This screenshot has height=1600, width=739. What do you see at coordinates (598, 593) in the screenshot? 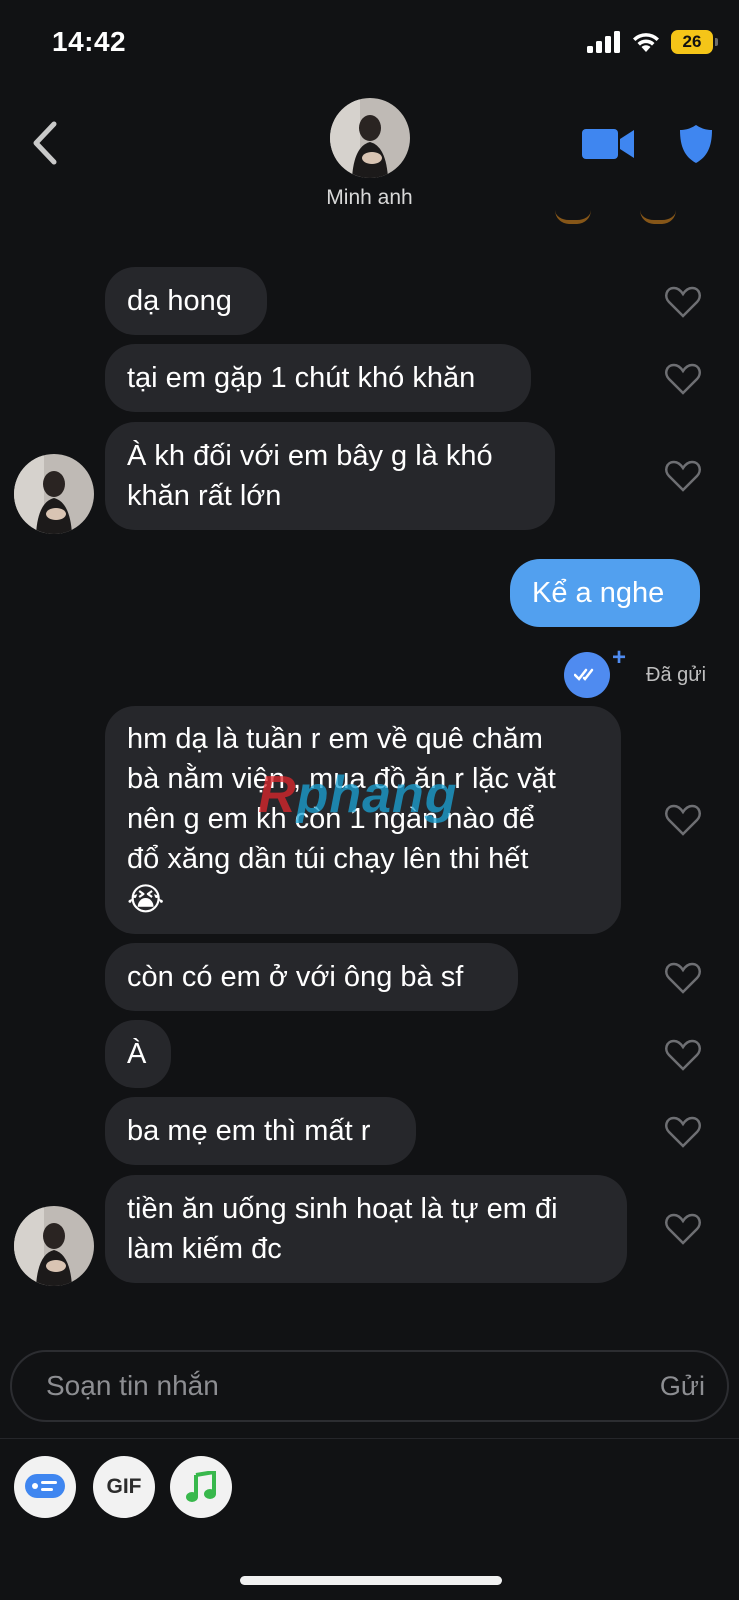
I see `message-text: Kể a nghe` at bounding box center [598, 593].